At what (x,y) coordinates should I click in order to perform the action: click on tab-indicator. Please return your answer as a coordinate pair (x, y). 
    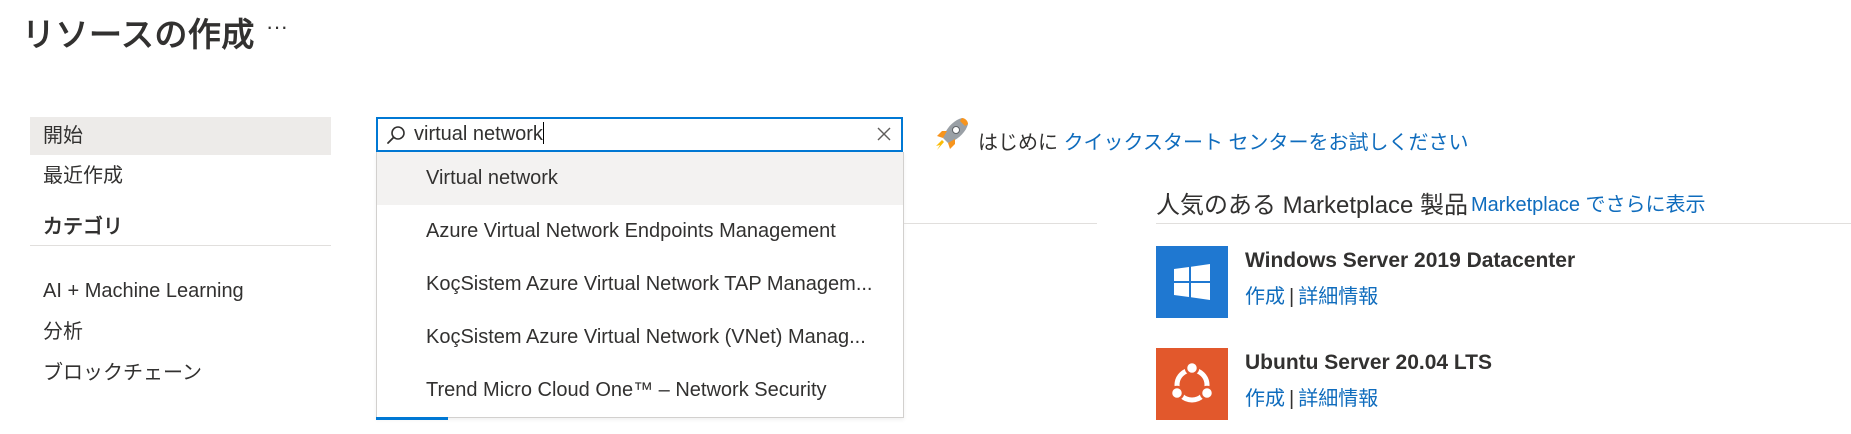
    Looking at the image, I should click on (412, 418).